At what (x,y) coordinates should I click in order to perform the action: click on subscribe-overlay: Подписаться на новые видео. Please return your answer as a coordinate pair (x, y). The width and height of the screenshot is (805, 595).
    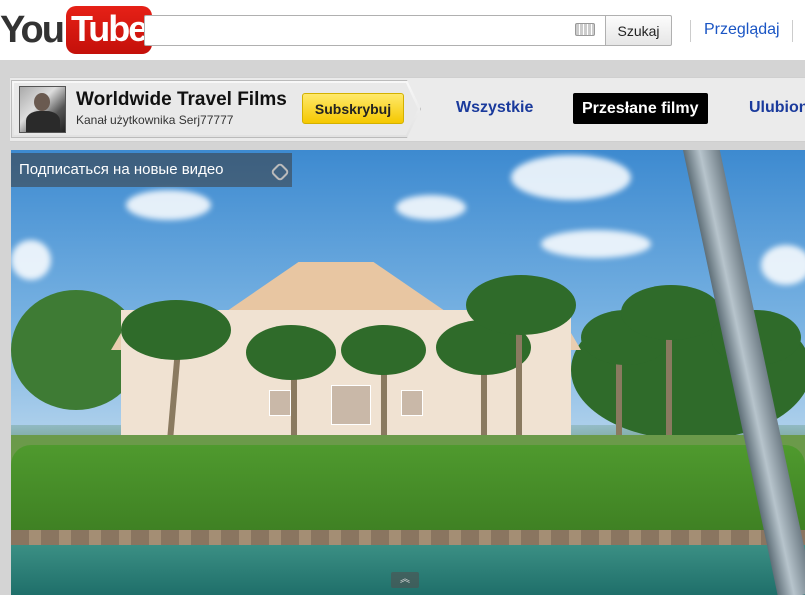
    Looking at the image, I should click on (151, 170).